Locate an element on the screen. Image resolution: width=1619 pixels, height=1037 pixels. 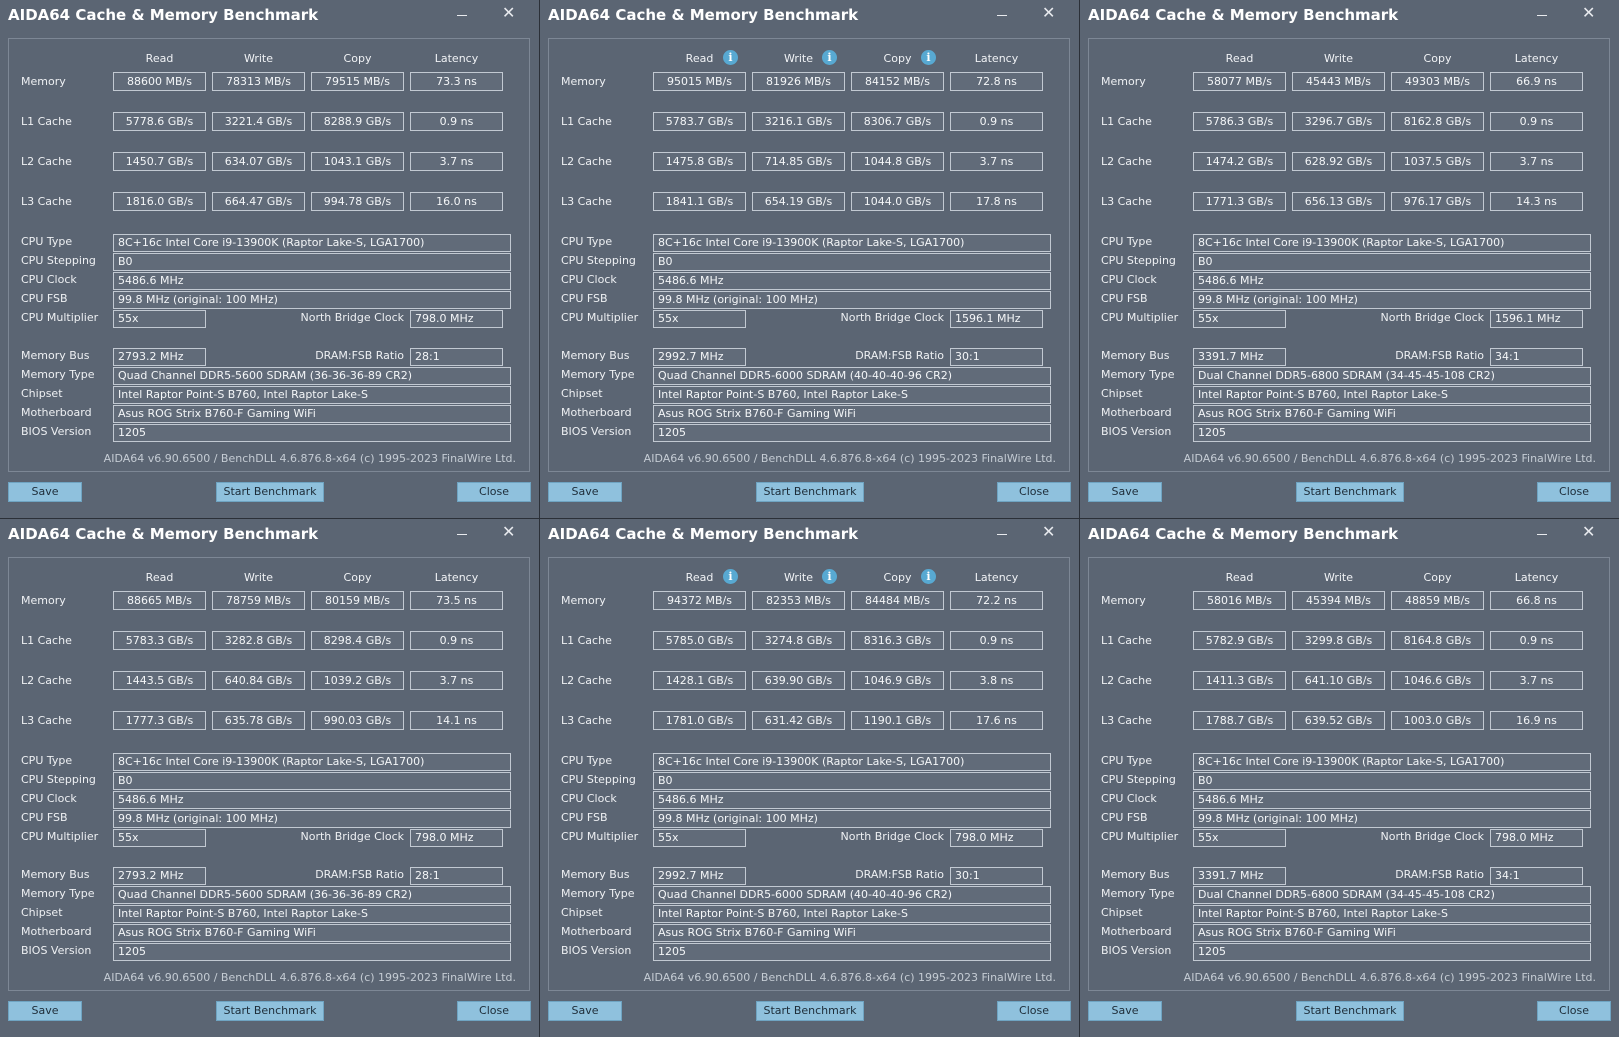
memory-read-value: 58016 MB/s is located at coordinates (1239, 600).